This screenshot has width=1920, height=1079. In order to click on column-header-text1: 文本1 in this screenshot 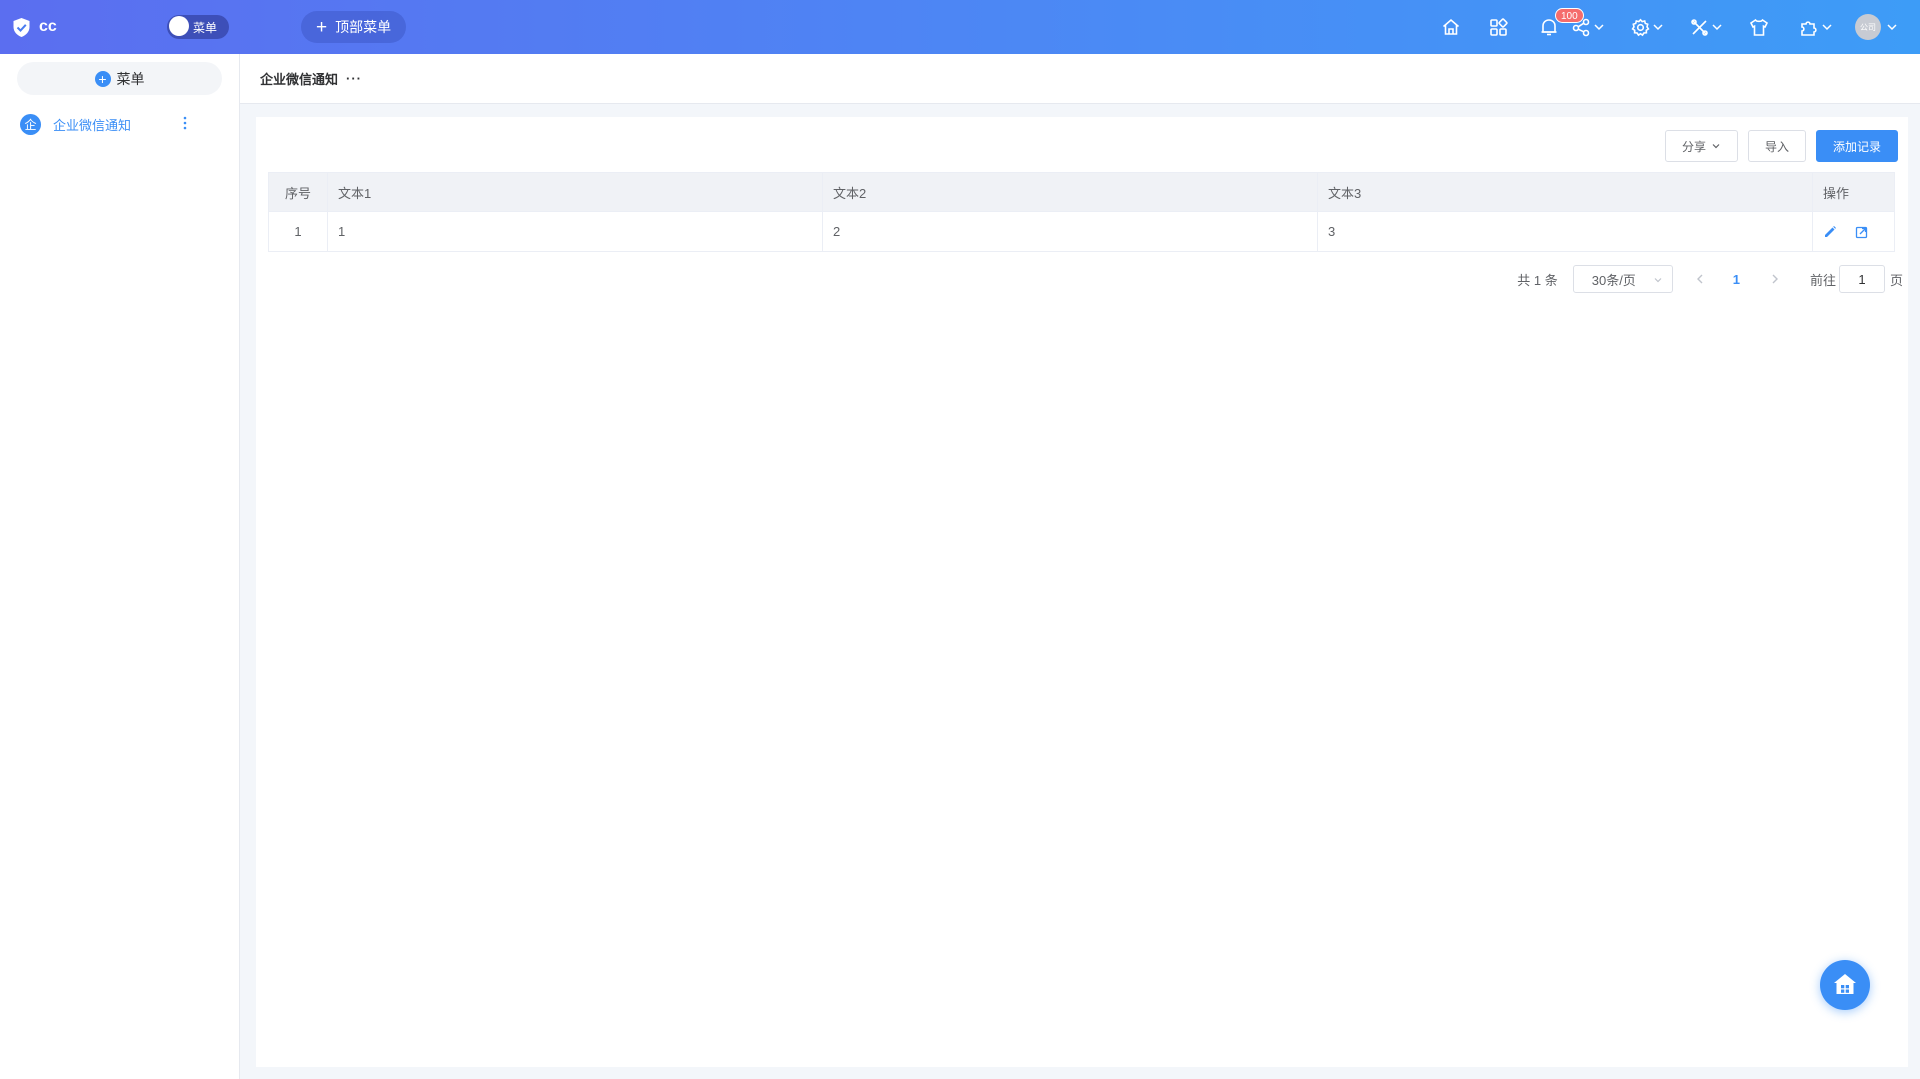, I will do `click(575, 192)`.